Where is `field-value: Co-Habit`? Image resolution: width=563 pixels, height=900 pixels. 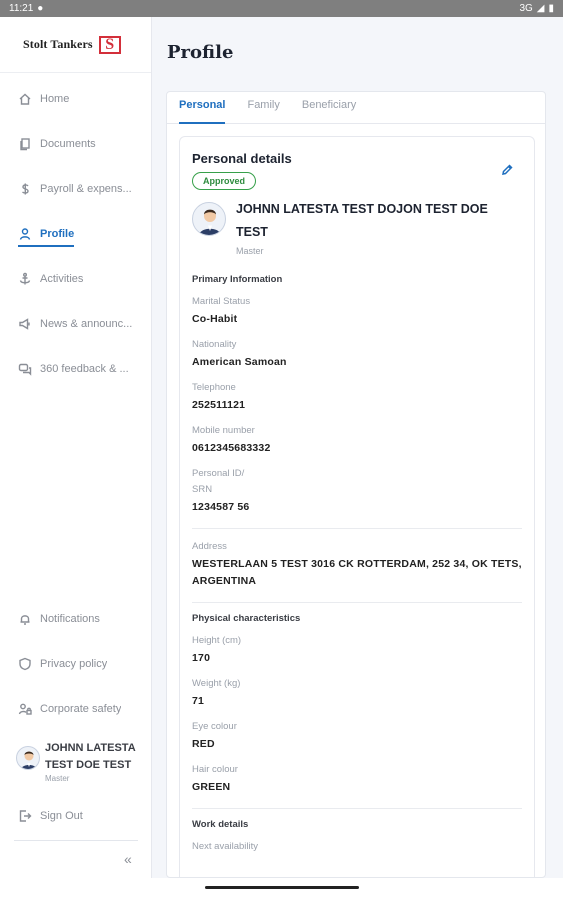
field-value: Co-Habit is located at coordinates (215, 319).